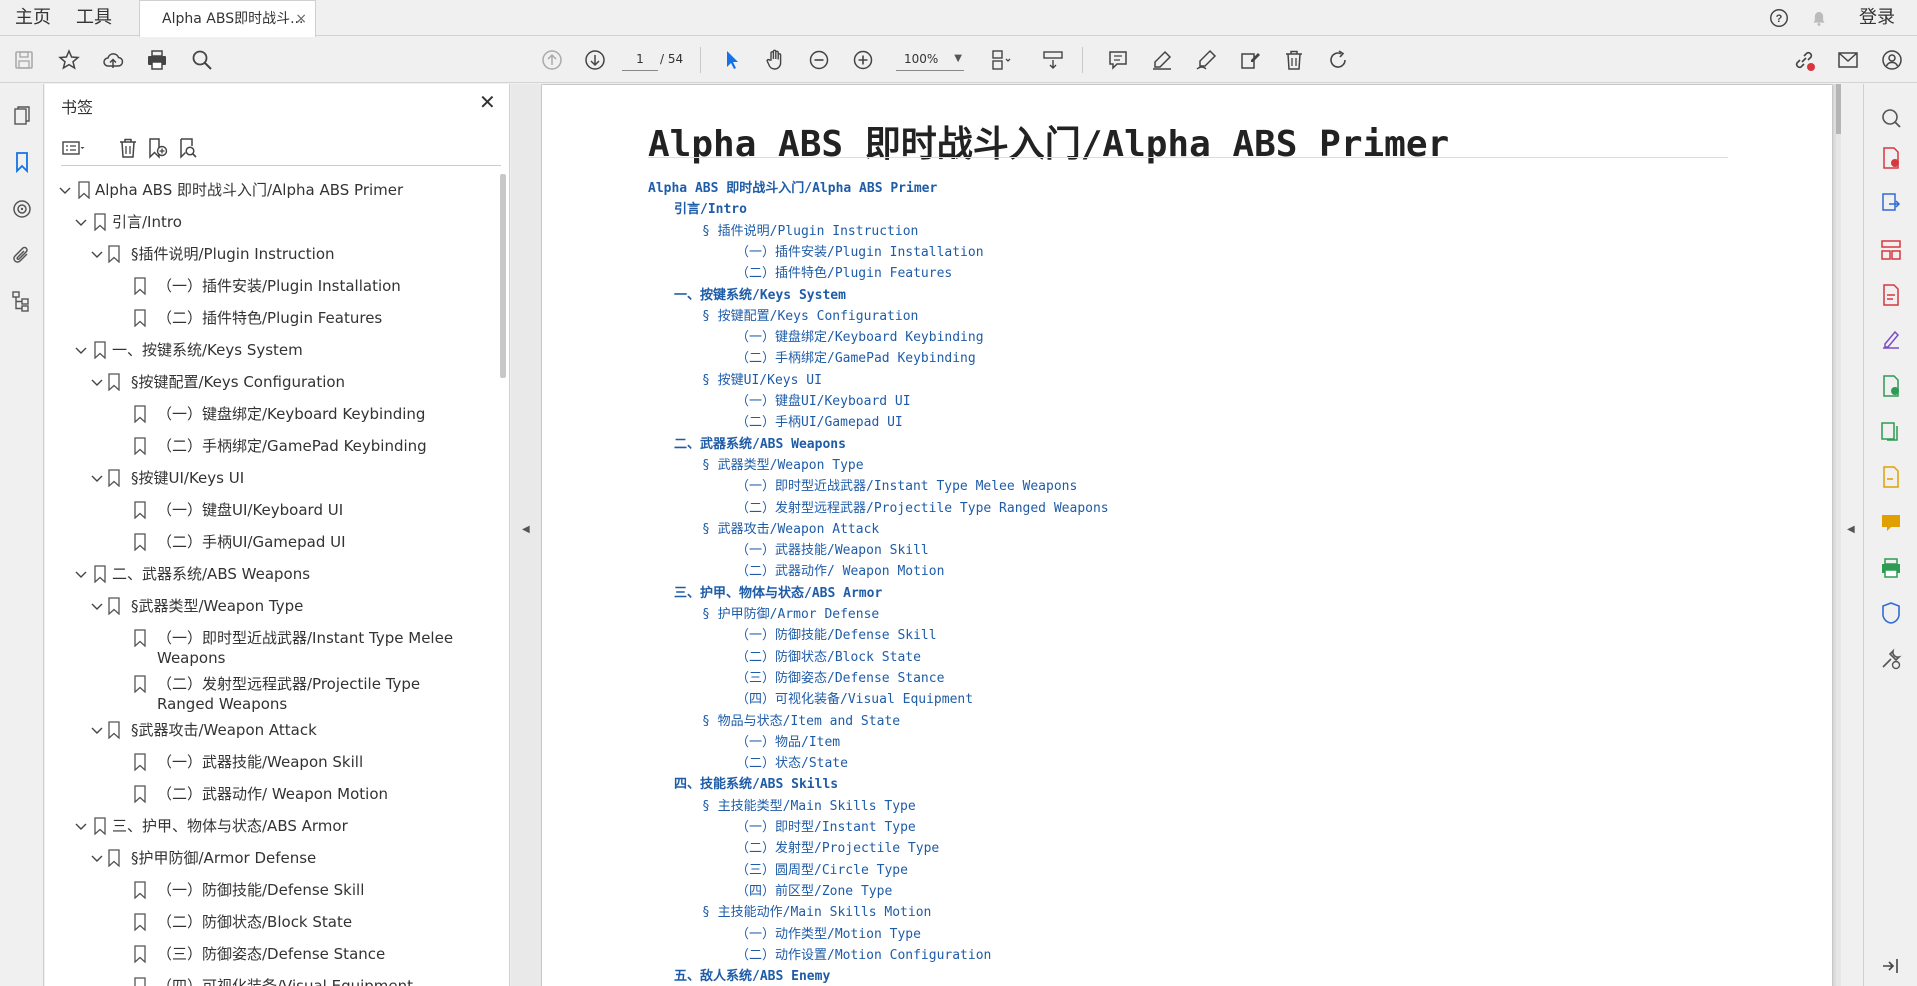 This screenshot has width=1917, height=986. I want to click on zoom-out-icon, so click(819, 60).